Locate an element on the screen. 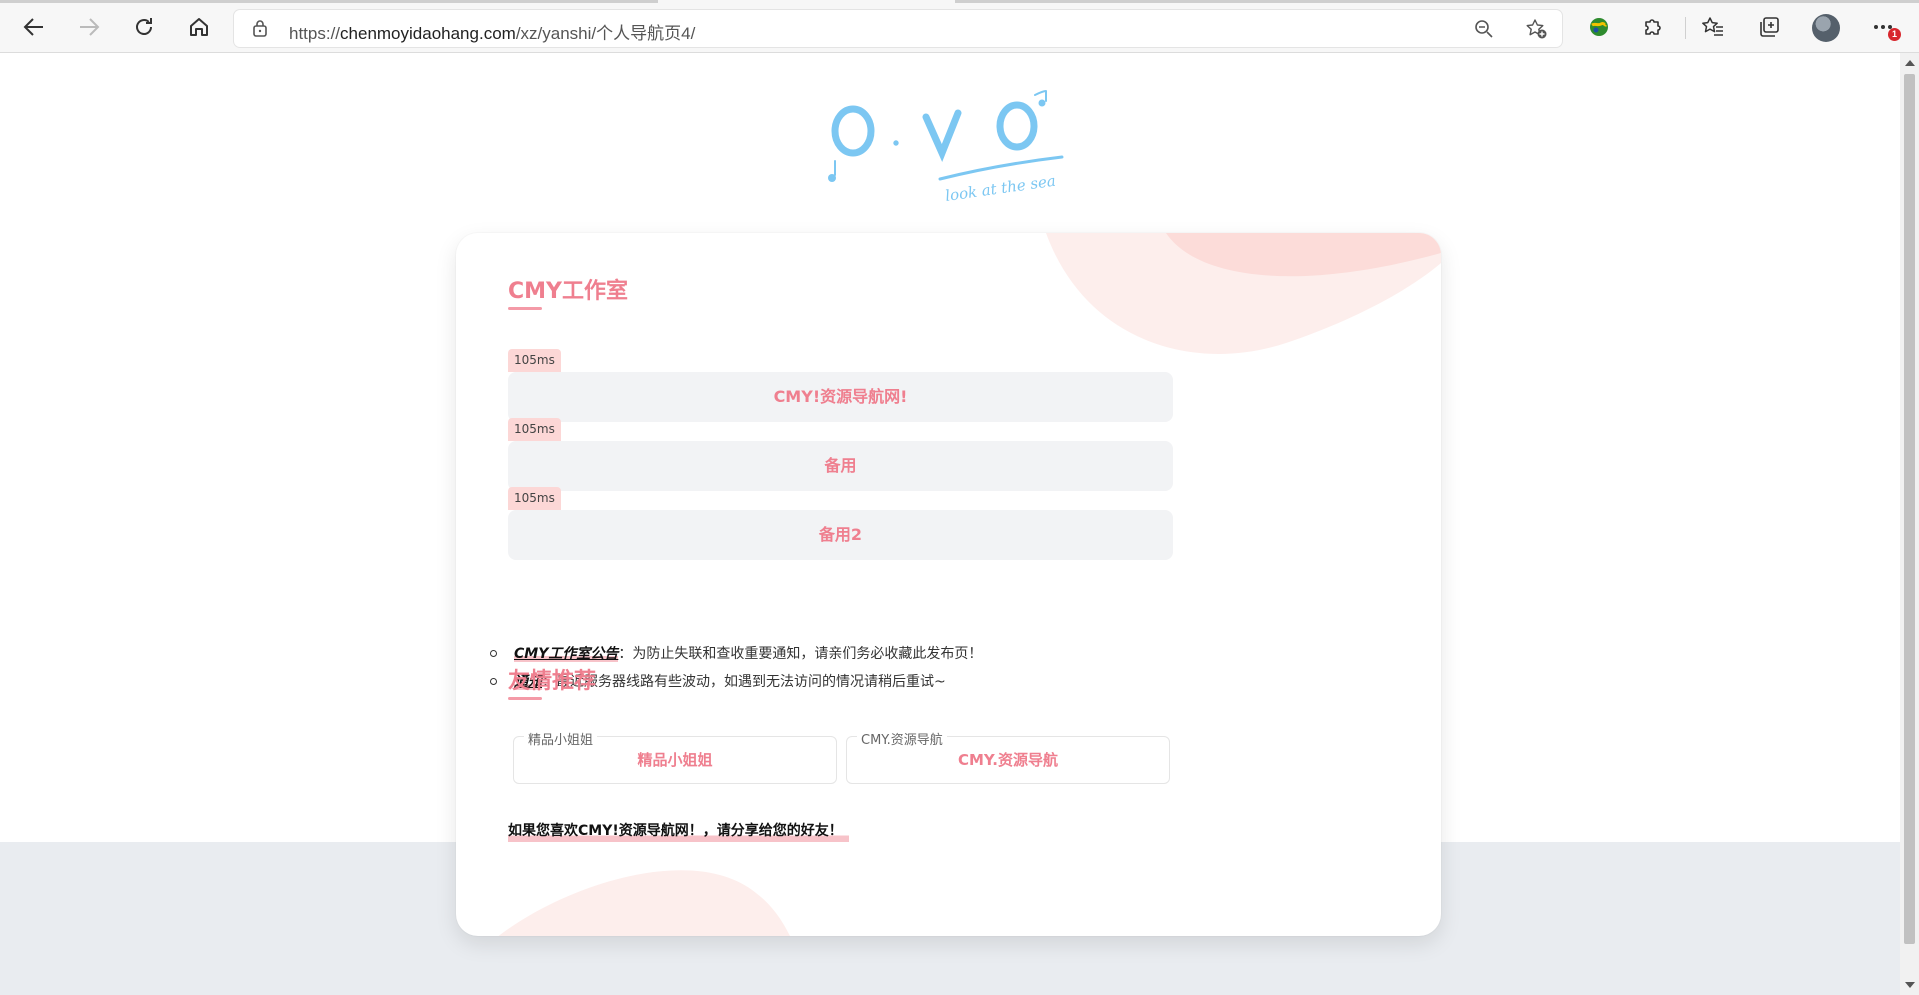 The height and width of the screenshot is (995, 1919). home-button is located at coordinates (199, 27).